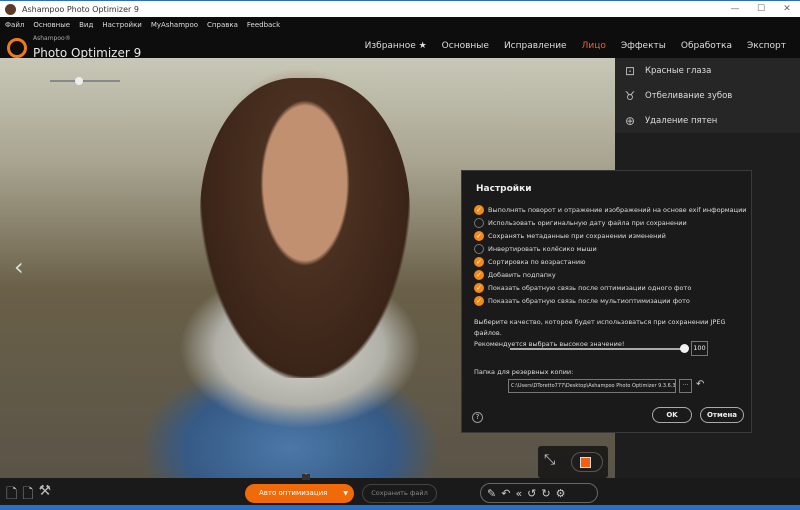  I want to click on tool-spot-removal: ⊕ Удаление пятен, so click(707, 120).